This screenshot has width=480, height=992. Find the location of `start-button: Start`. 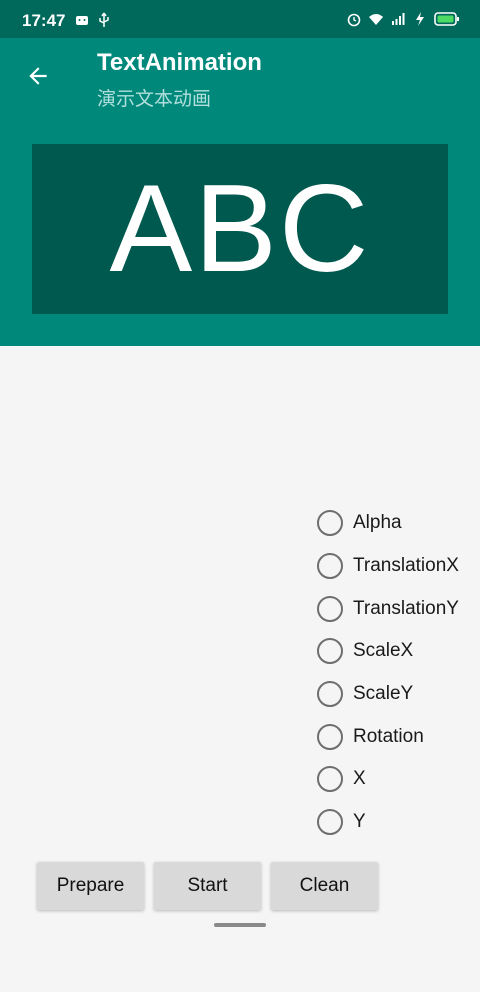

start-button: Start is located at coordinates (207, 886).